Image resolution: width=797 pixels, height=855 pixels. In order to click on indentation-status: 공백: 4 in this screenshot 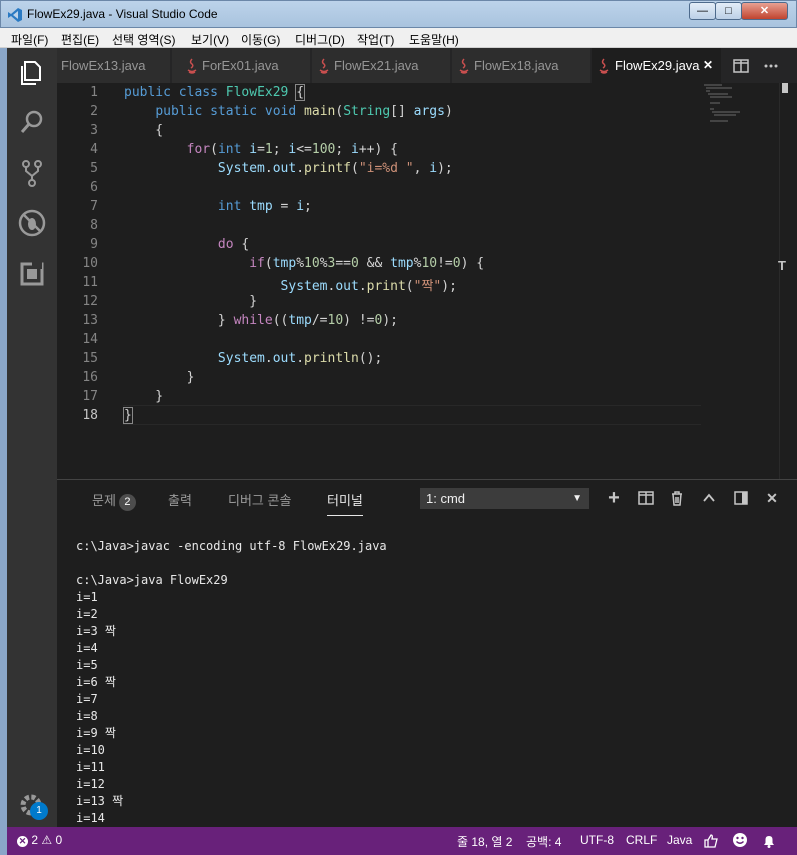, I will do `click(543, 841)`.